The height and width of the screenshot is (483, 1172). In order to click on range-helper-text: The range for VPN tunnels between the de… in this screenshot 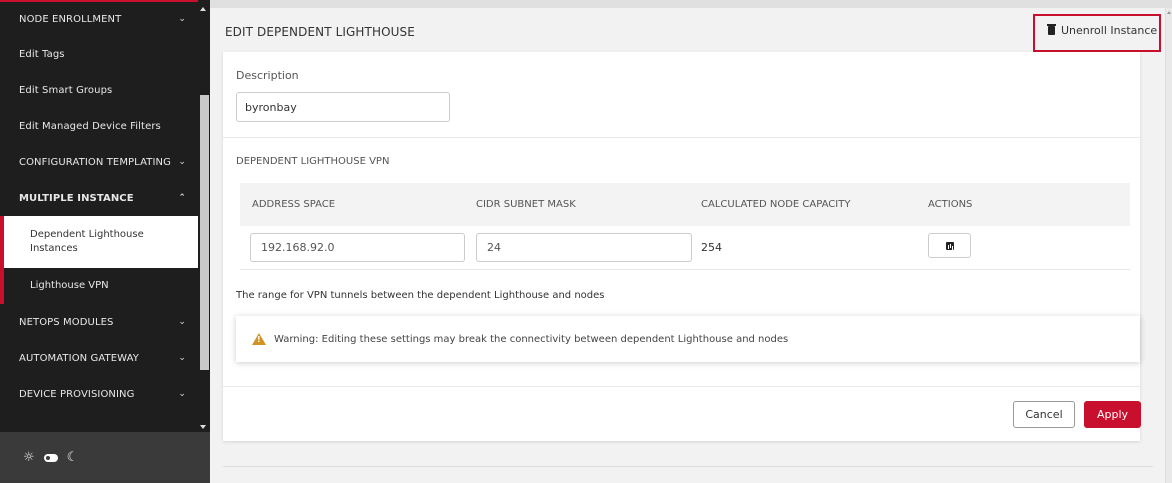, I will do `click(420, 295)`.